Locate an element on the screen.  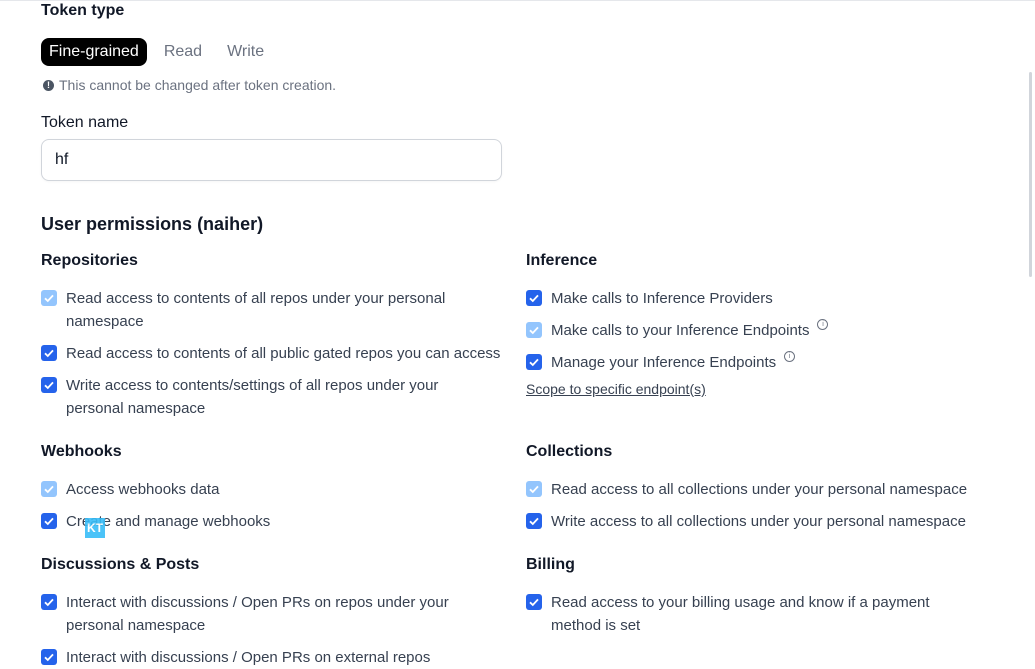
permission-label: Make calls to Inference Providers is located at coordinates (662, 298).